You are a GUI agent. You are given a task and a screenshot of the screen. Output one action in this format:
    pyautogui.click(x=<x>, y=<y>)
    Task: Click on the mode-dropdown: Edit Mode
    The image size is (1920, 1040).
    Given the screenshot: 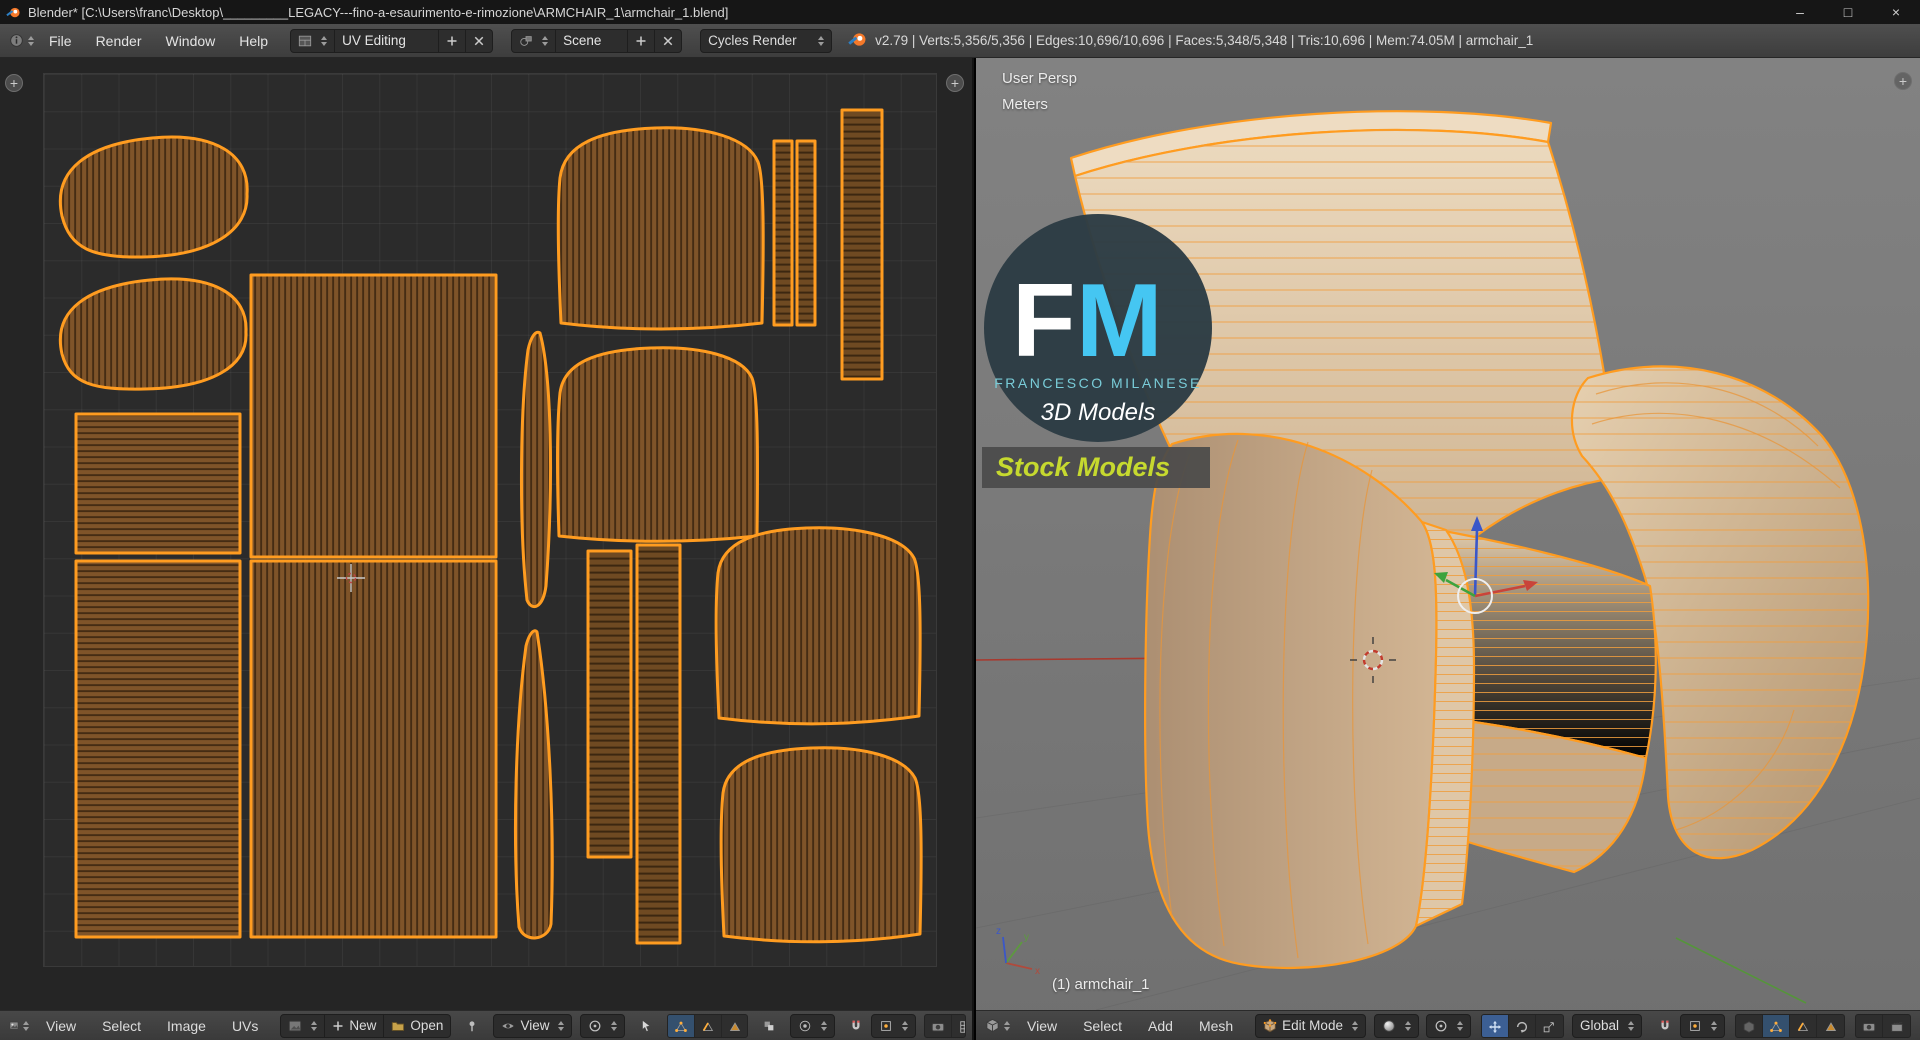 What is the action you would take?
    pyautogui.click(x=1310, y=1025)
    